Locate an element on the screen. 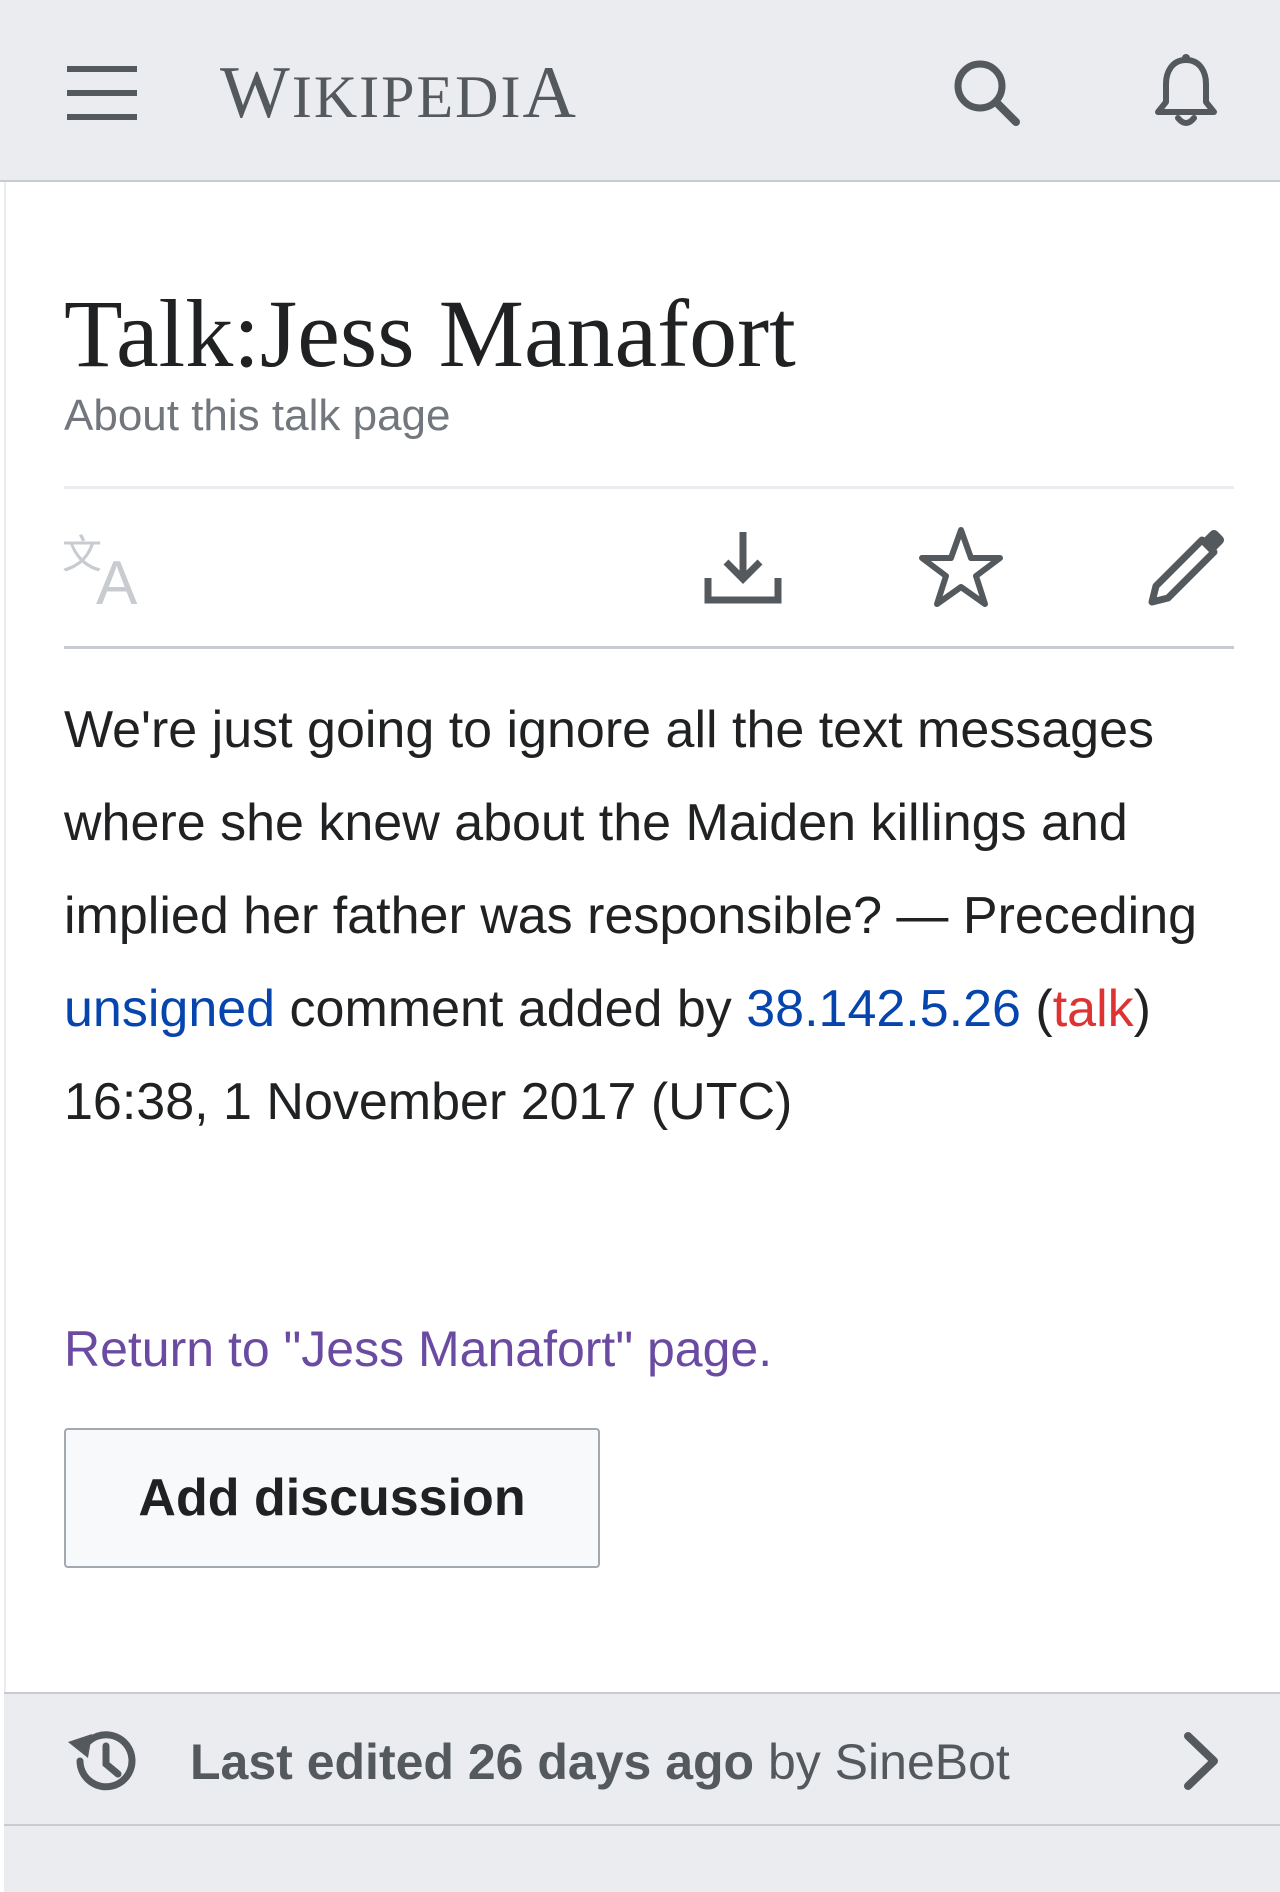 The width and height of the screenshot is (1280, 1892). comment-paren: ( is located at coordinates (1036, 1009).